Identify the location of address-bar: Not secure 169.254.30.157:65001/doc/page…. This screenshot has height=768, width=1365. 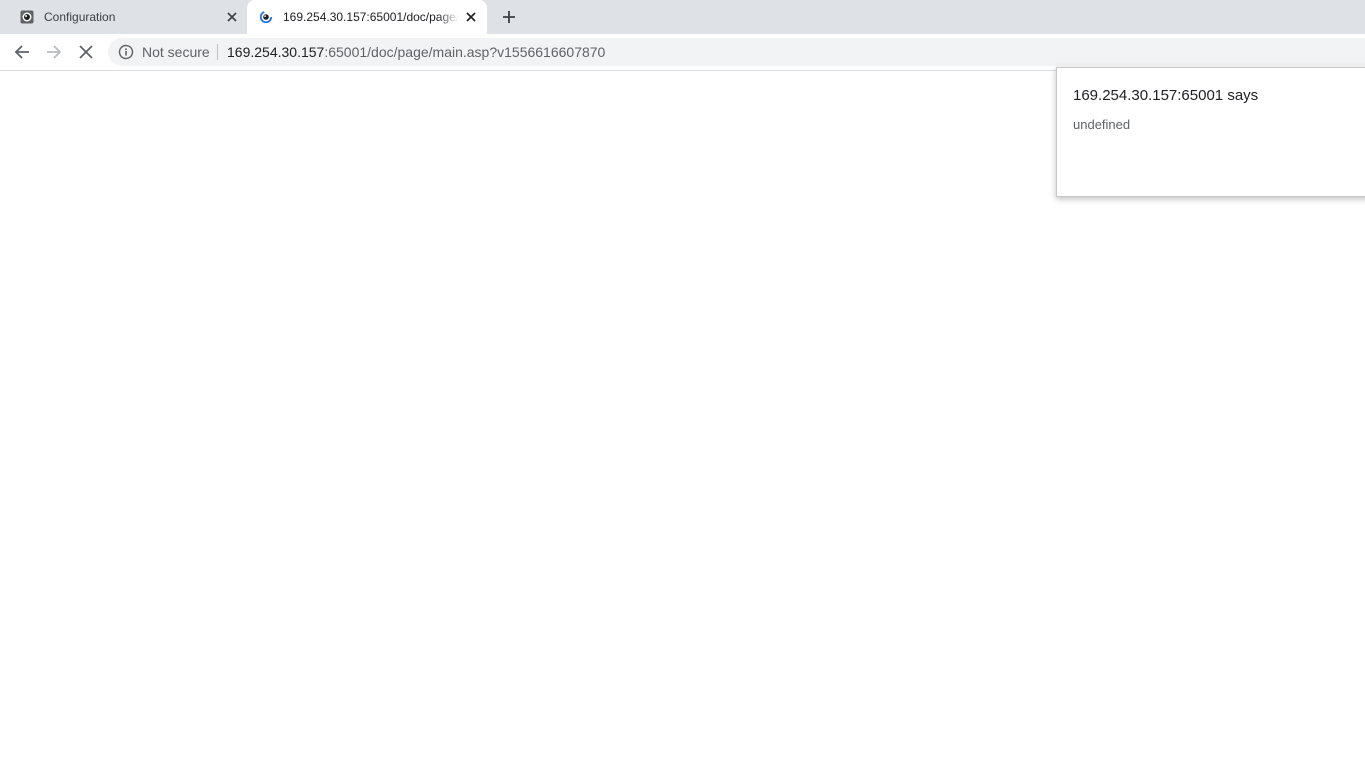
(736, 52).